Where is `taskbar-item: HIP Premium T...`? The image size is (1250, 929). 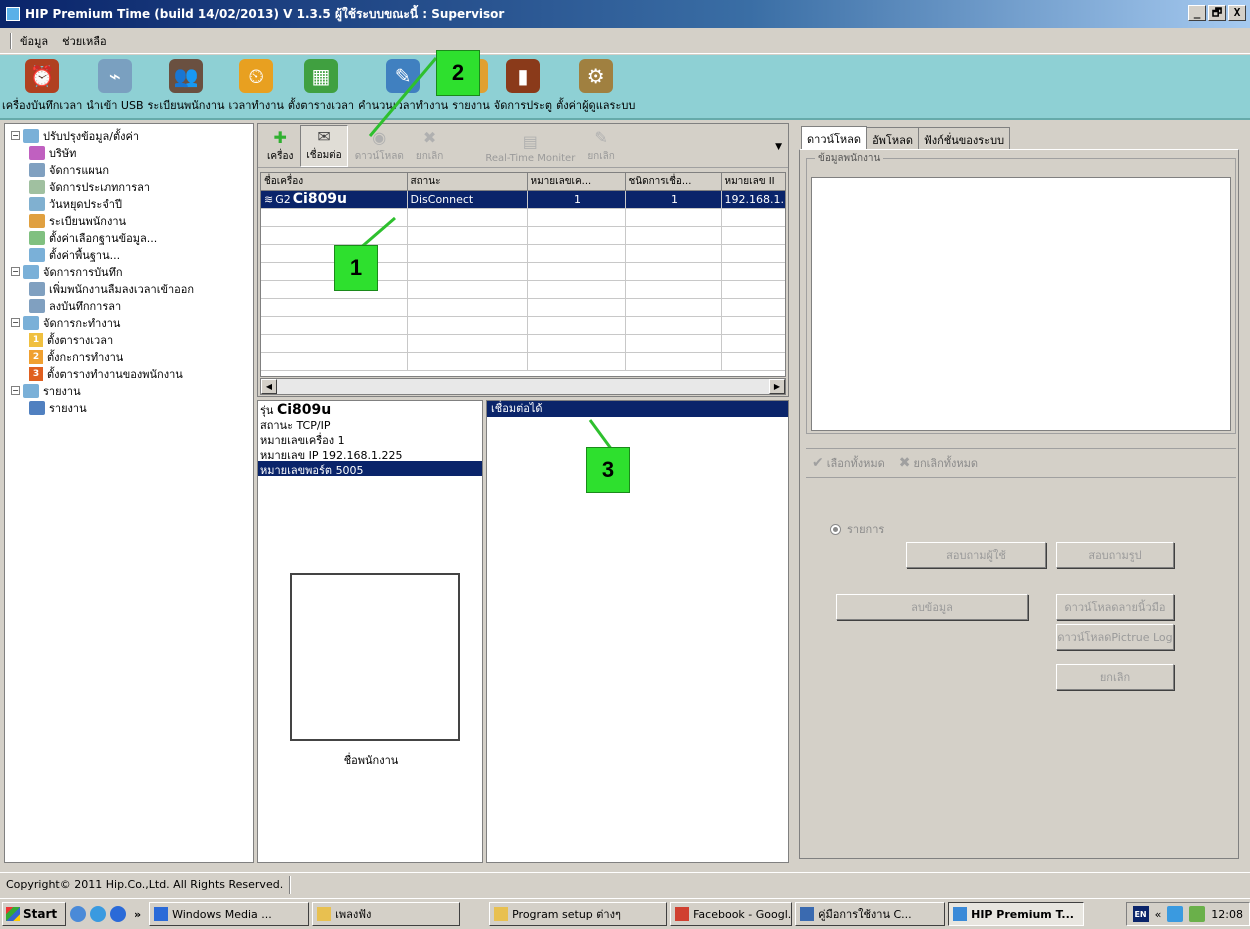 taskbar-item: HIP Premium T... is located at coordinates (1016, 914).